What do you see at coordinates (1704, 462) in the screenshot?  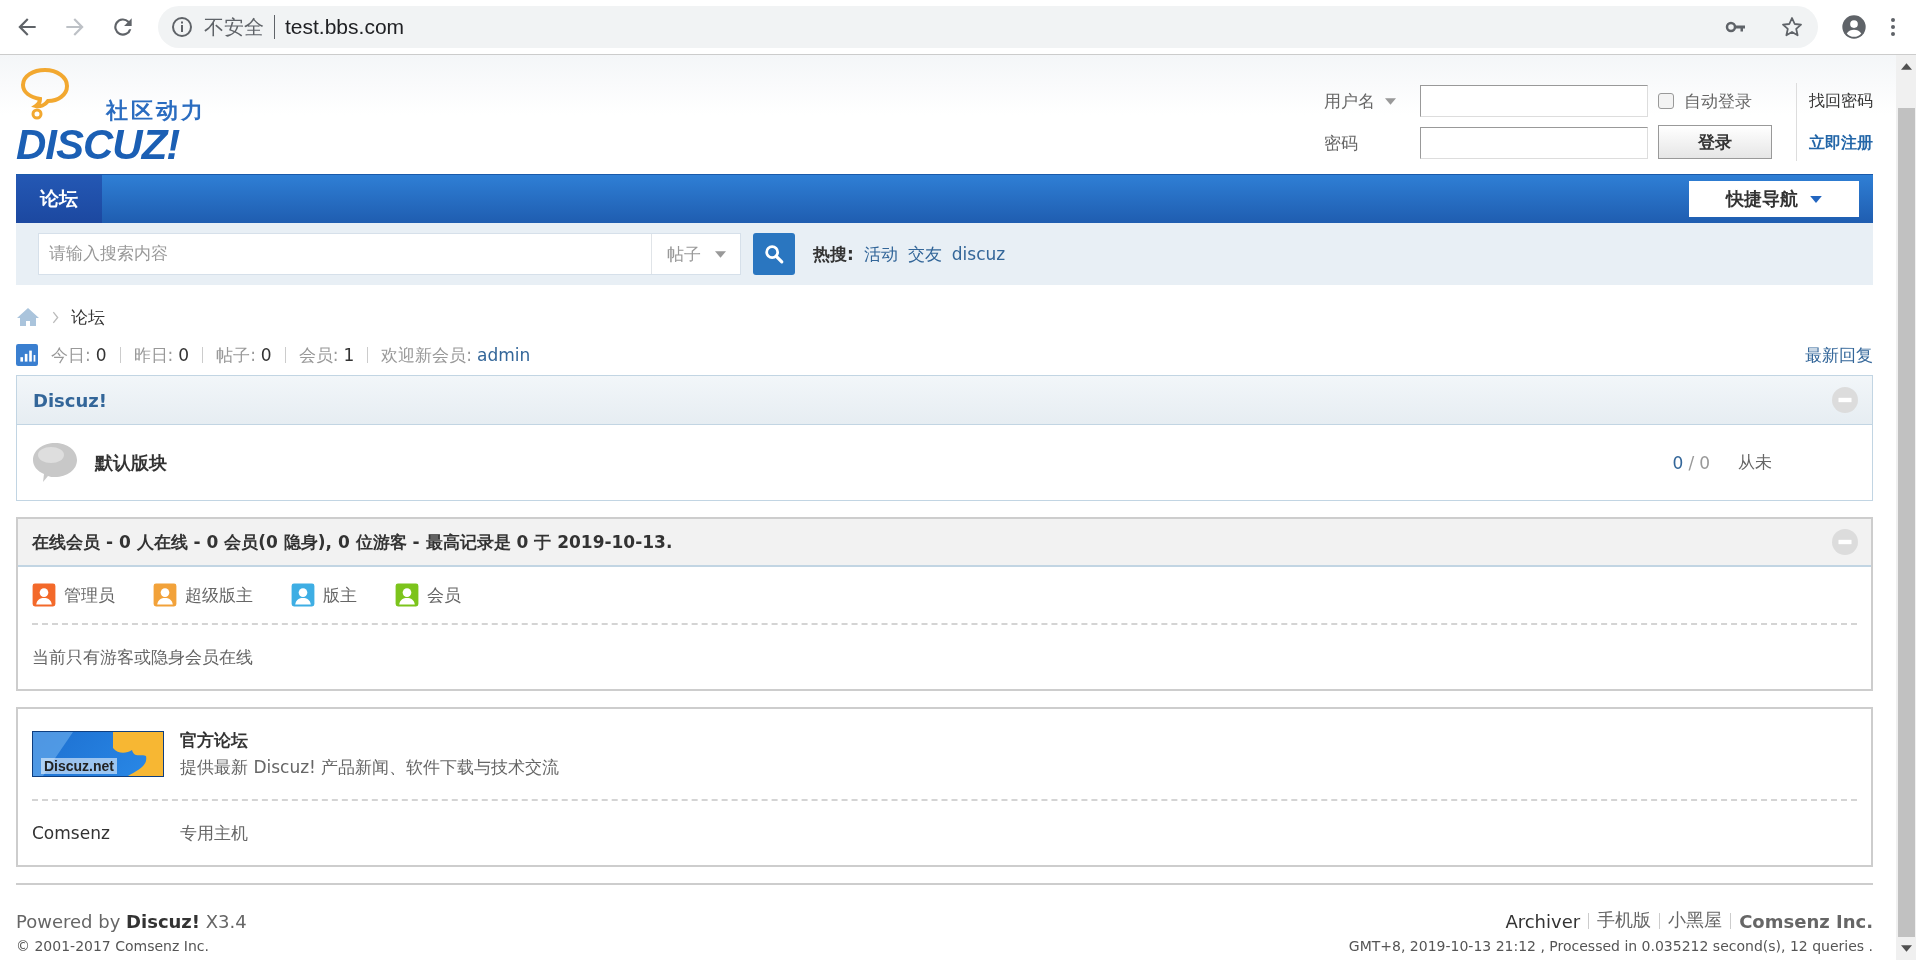 I see `post-count: 0` at bounding box center [1704, 462].